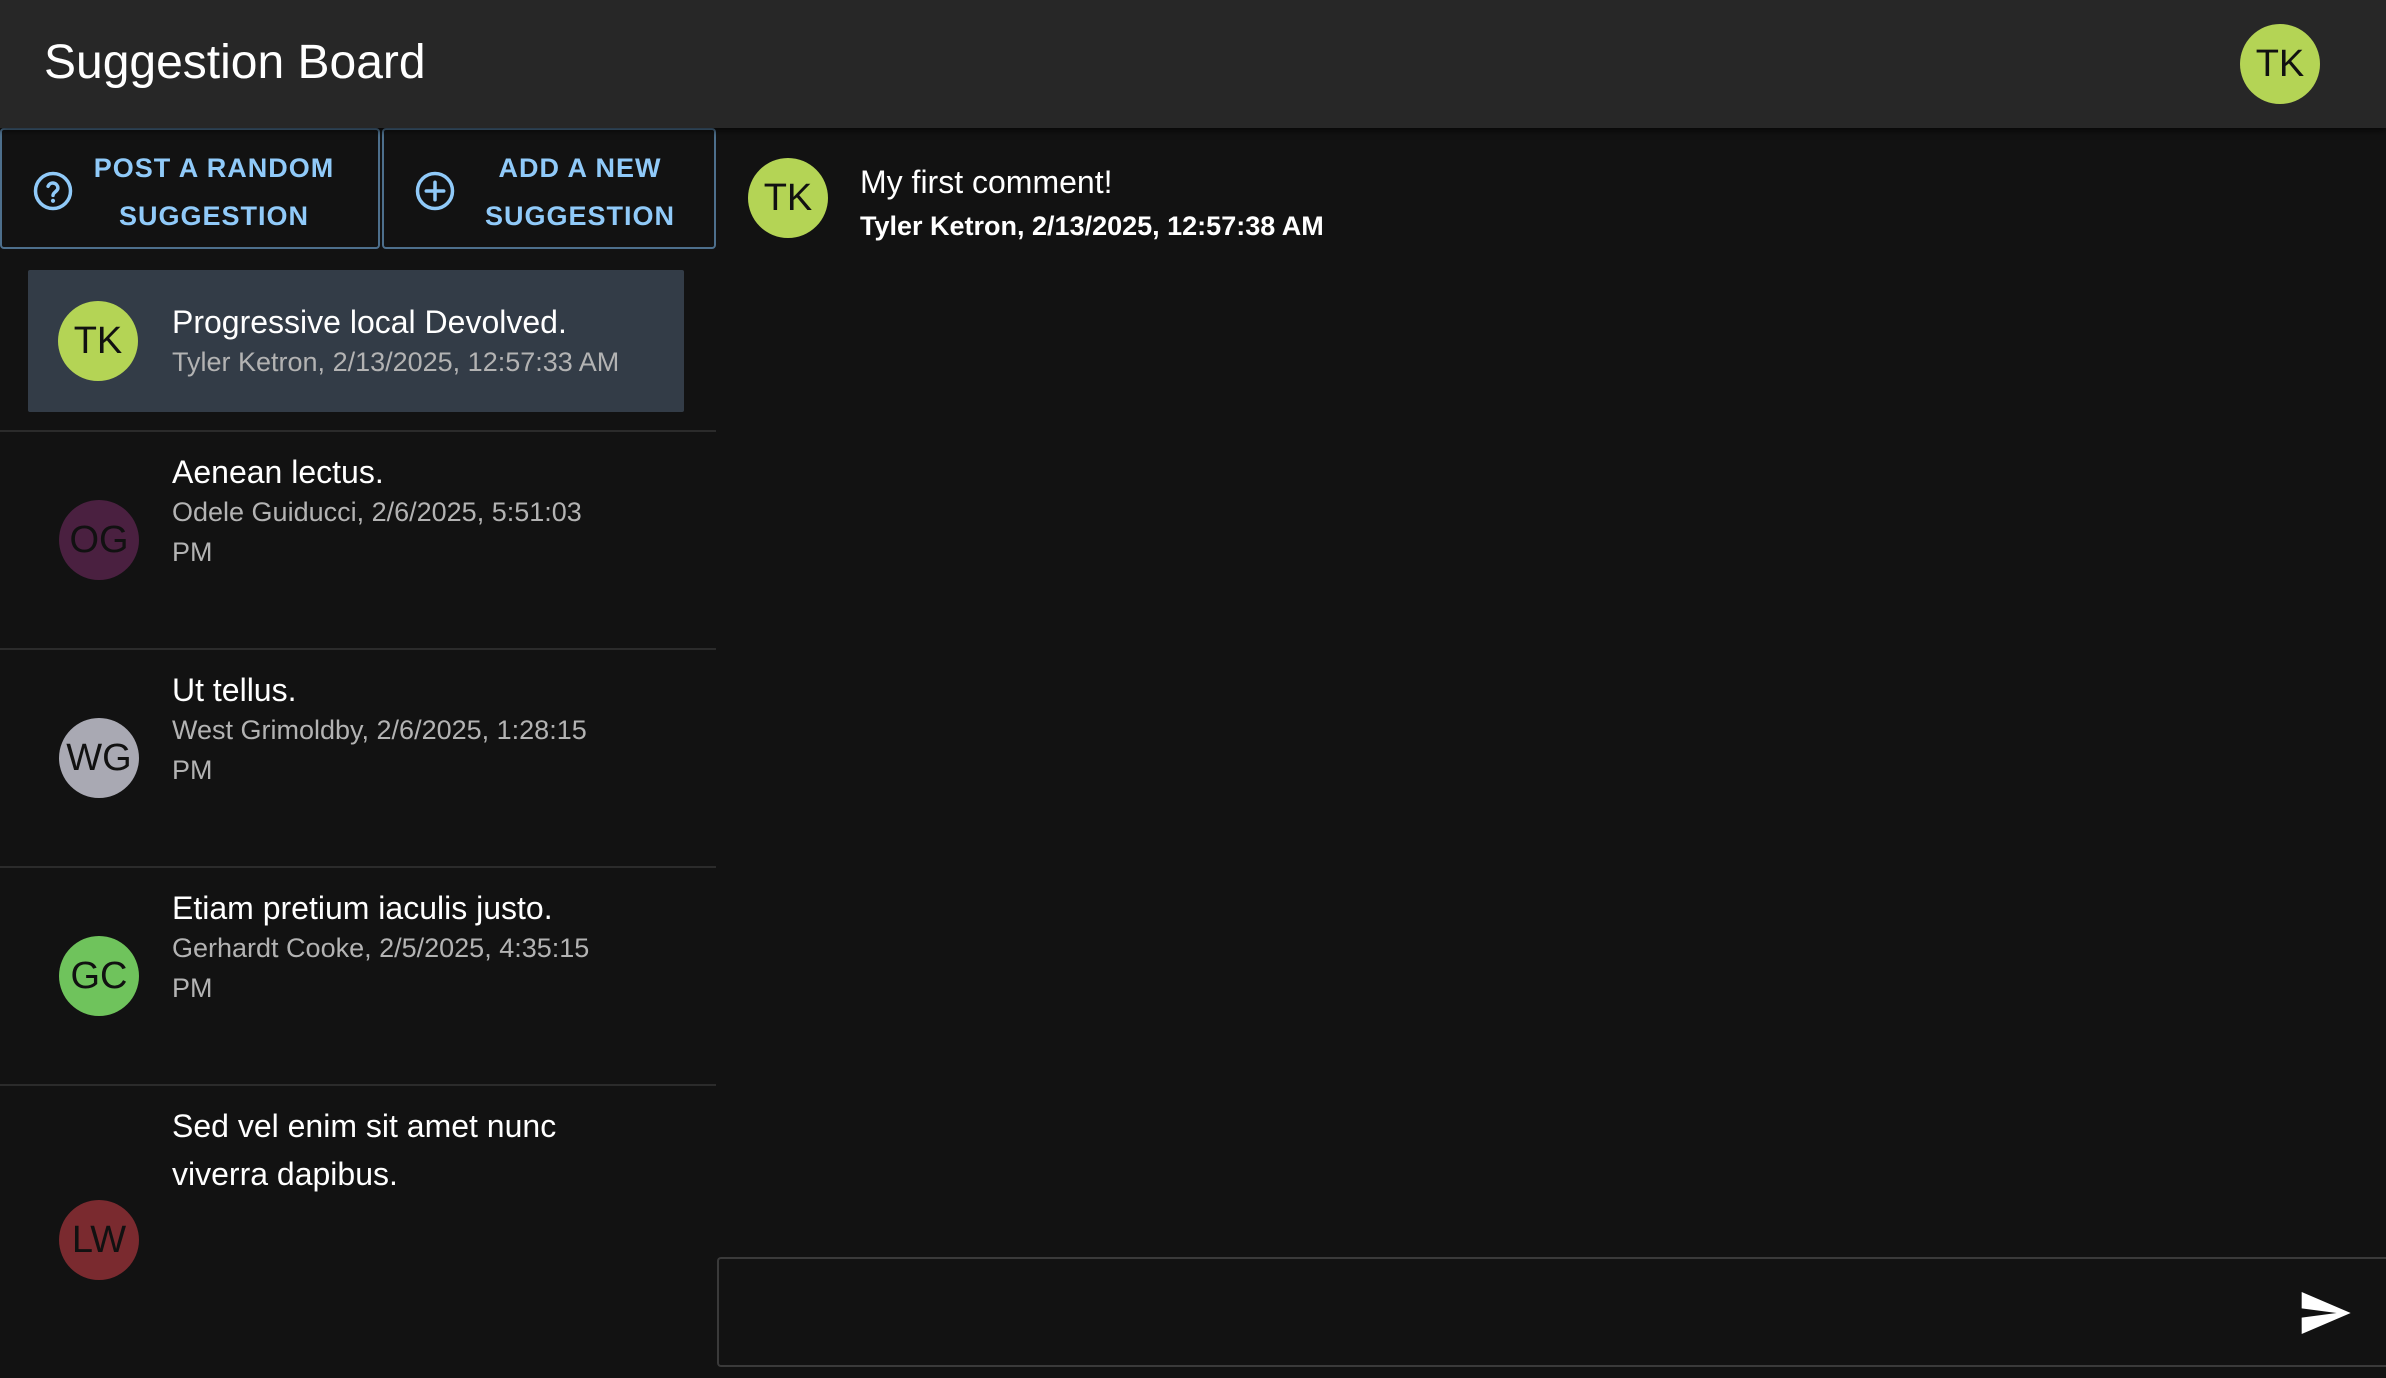 This screenshot has width=2386, height=1378. I want to click on comment-input, so click(1493, 1313).